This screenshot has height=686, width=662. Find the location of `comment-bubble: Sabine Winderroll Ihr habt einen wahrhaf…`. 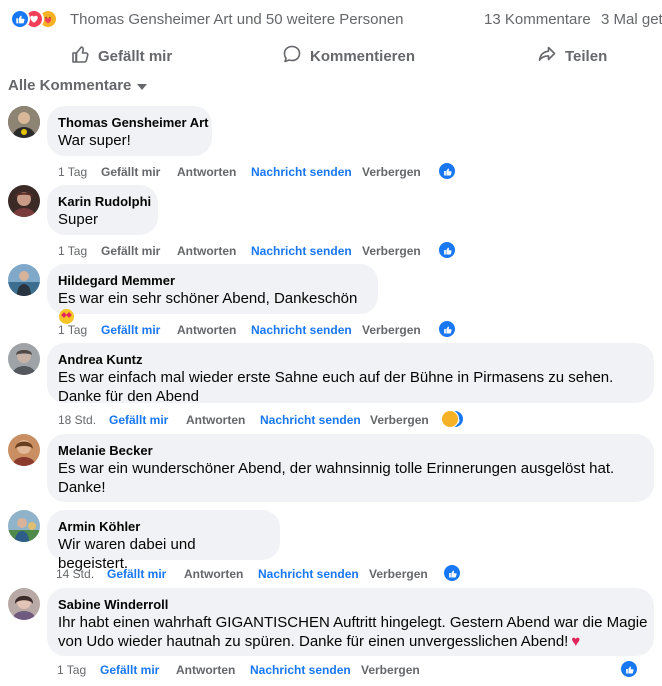

comment-bubble: Sabine Winderroll Ihr habt einen wahrhaf… is located at coordinates (350, 622).